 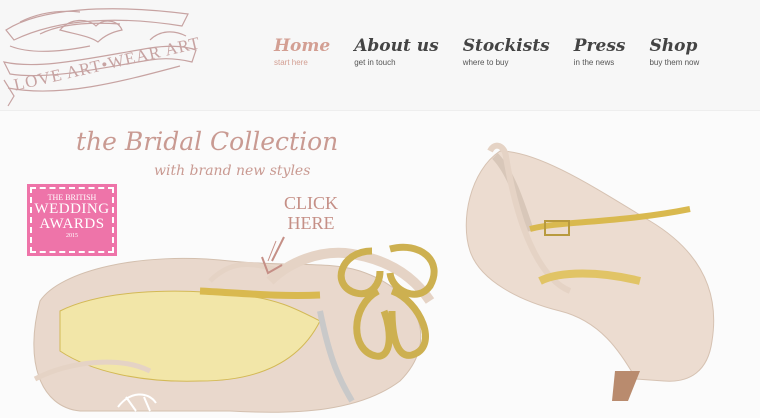 I want to click on nav-label: Press, so click(x=599, y=46).